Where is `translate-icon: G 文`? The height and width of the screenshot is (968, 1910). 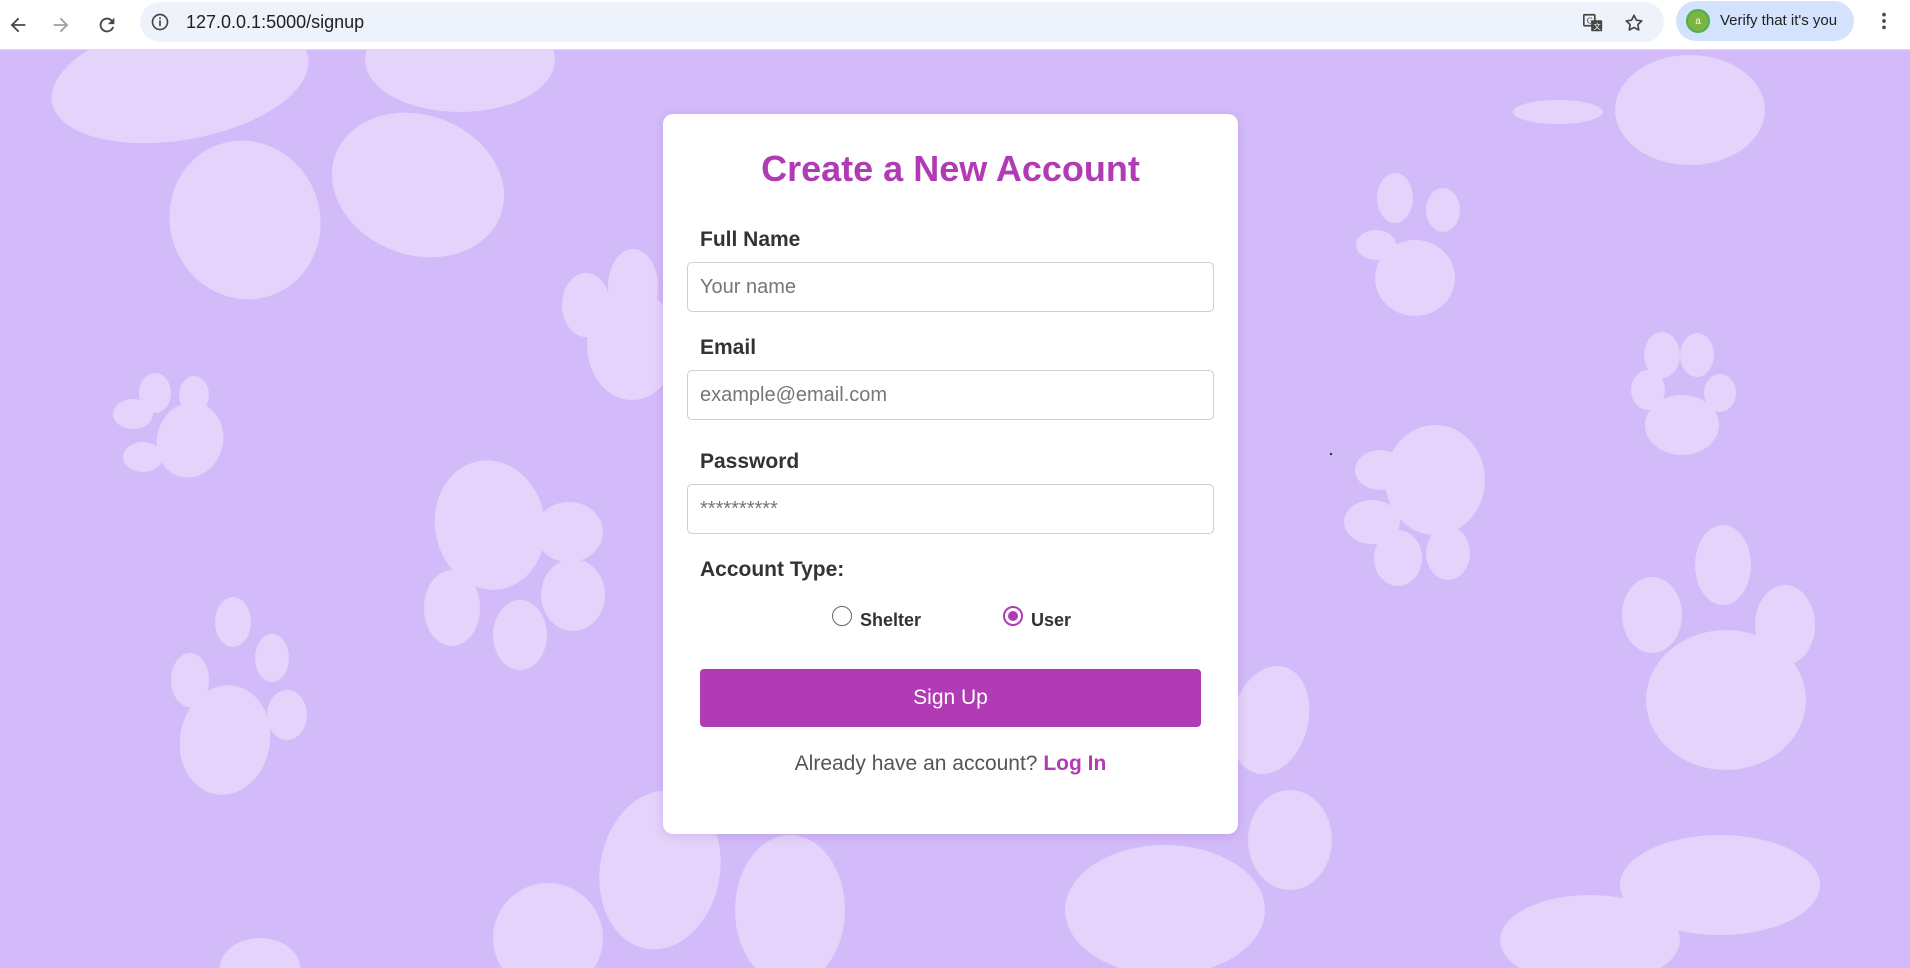
translate-icon: G 文 is located at coordinates (1593, 23).